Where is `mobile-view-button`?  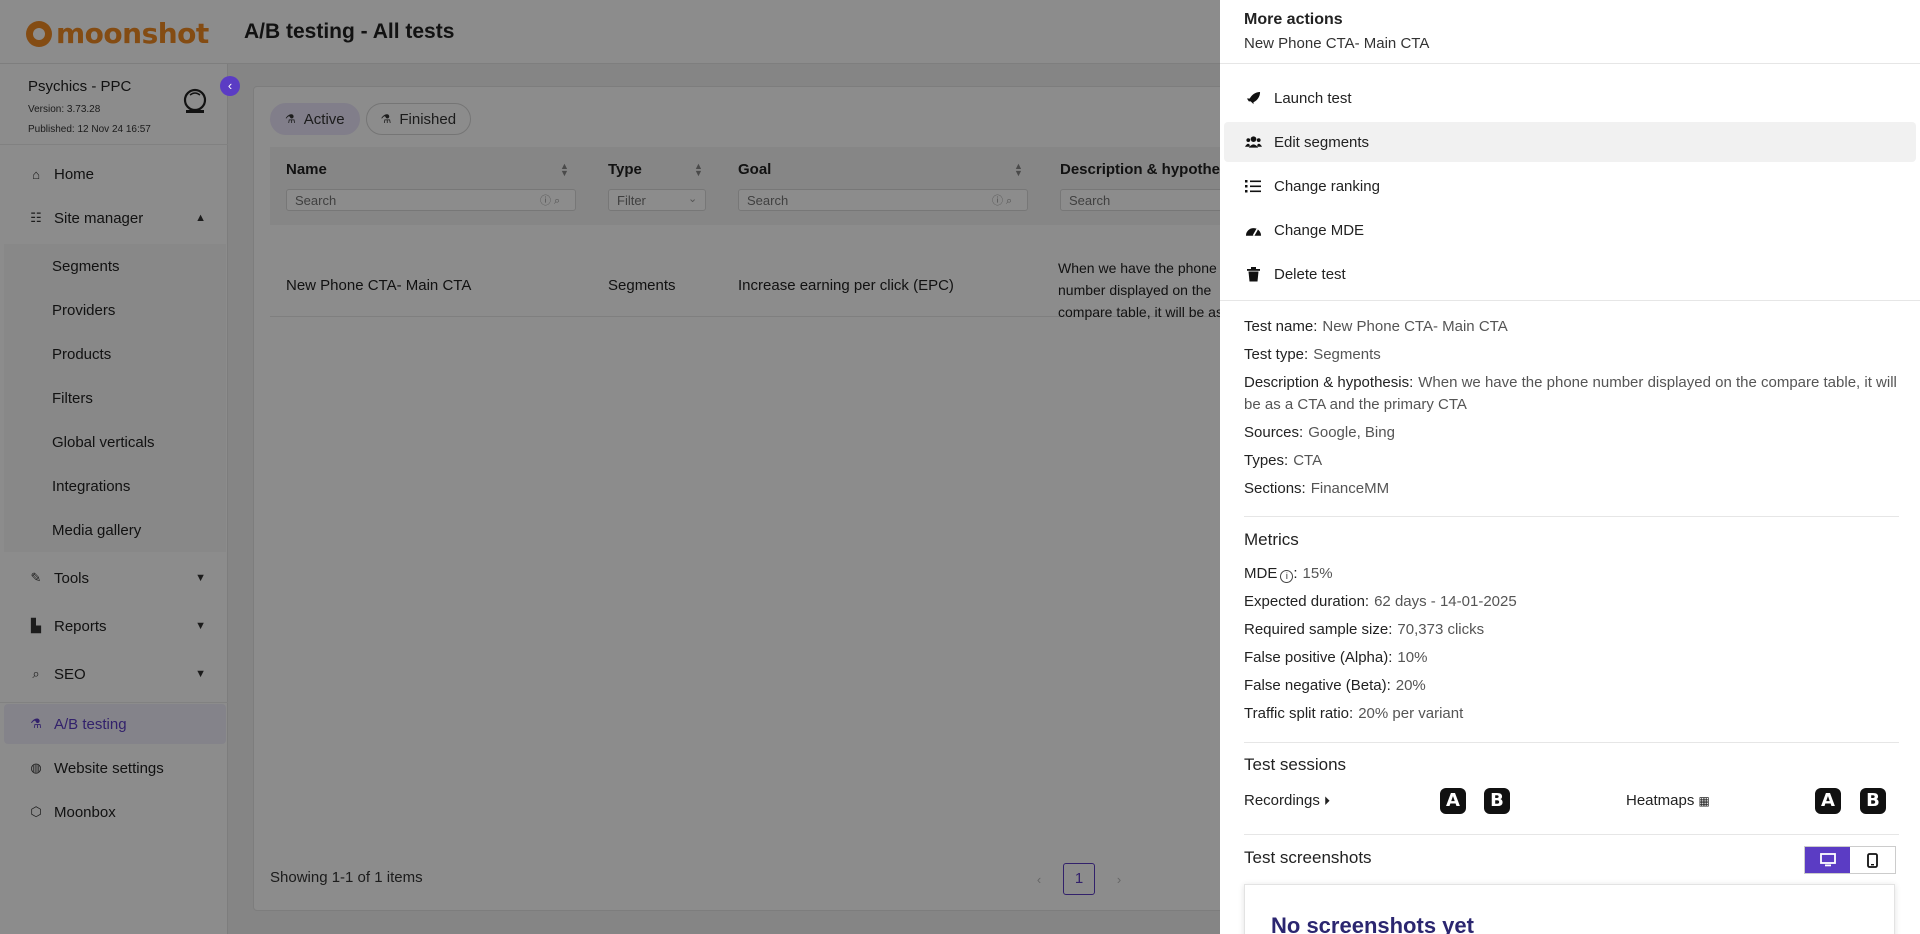 mobile-view-button is located at coordinates (1872, 860).